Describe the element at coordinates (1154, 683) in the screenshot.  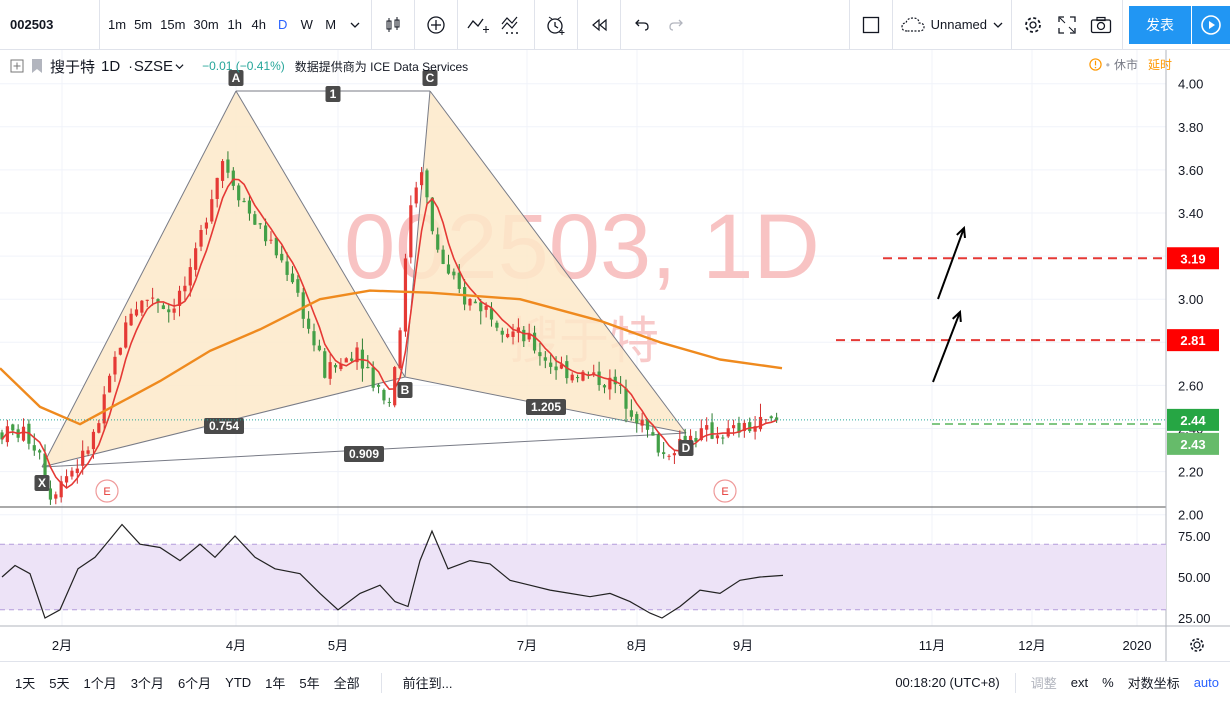
I see `log-scale-toggle: 对数坐标` at that location.